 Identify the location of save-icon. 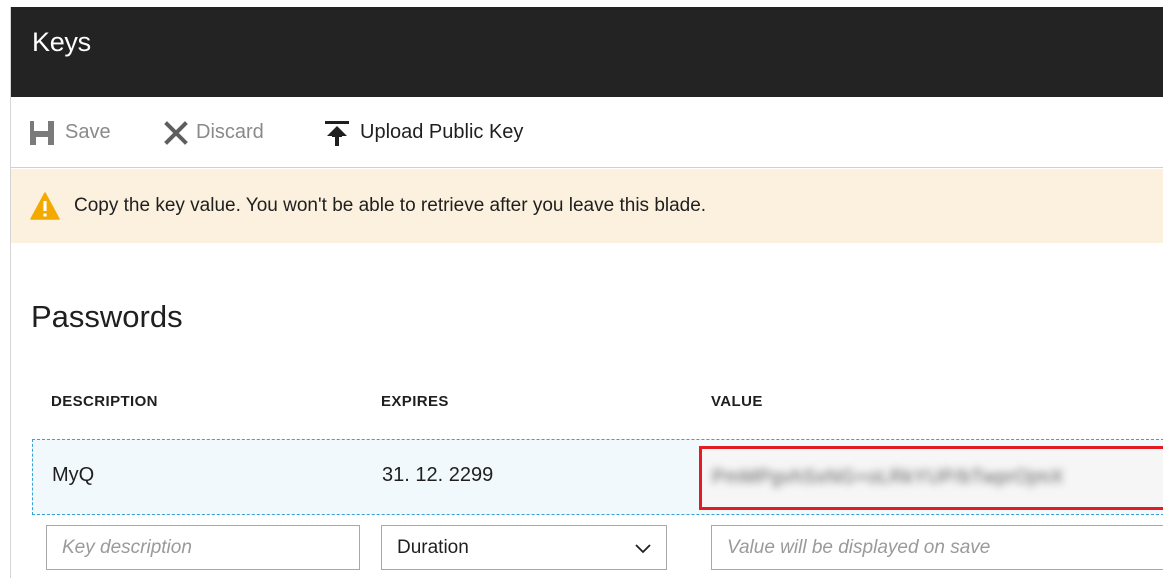
(43, 133).